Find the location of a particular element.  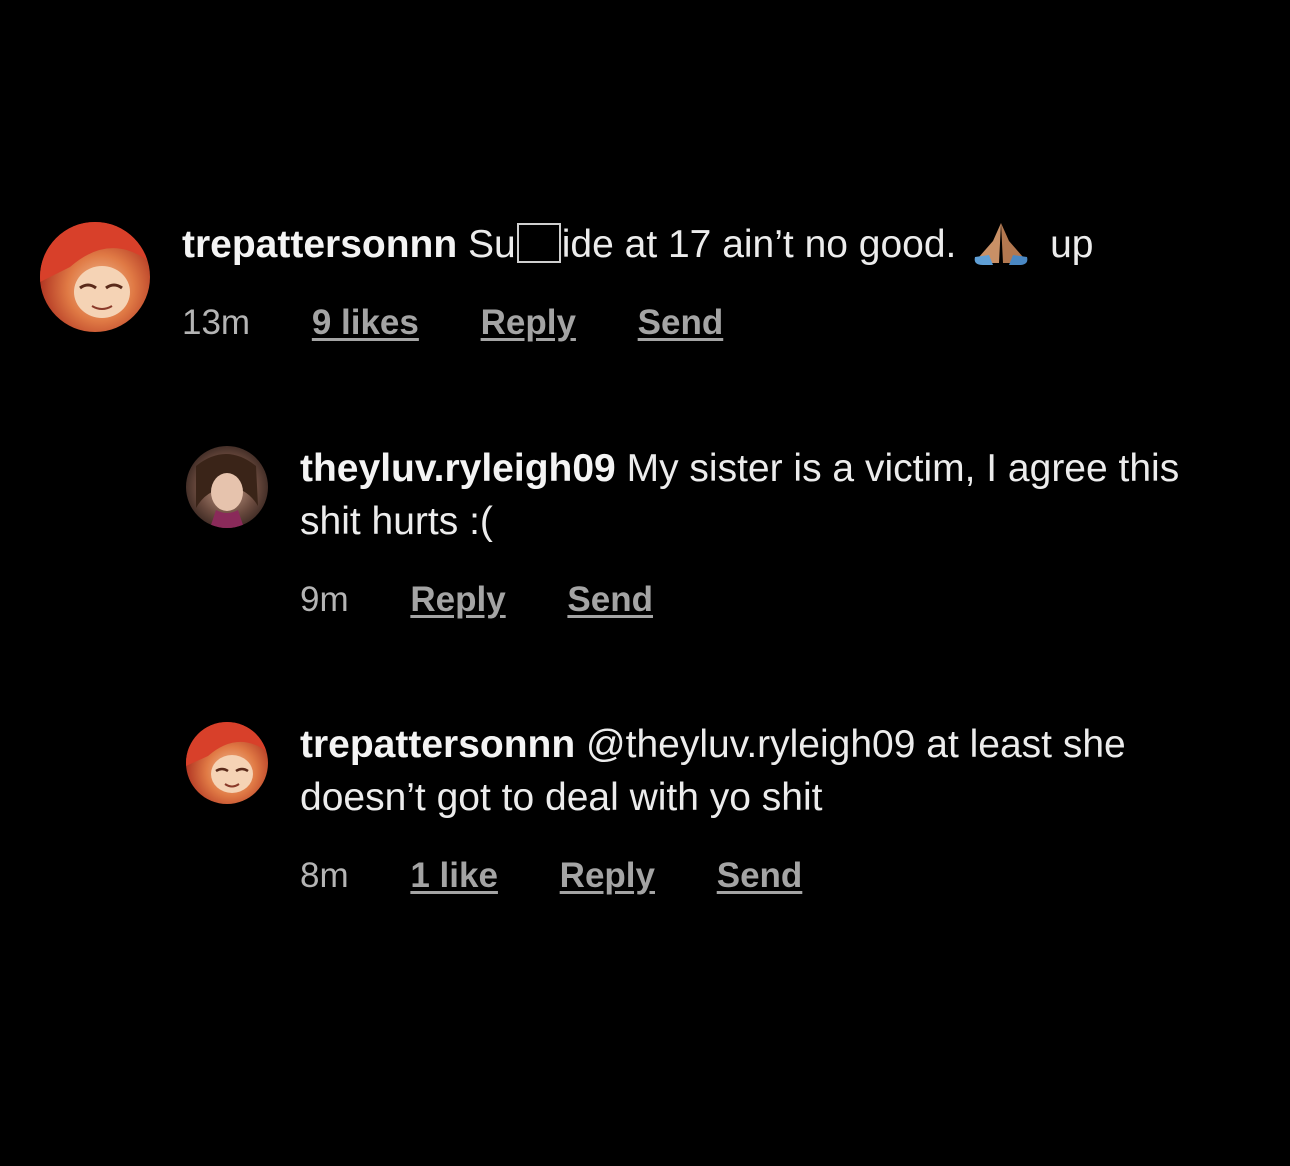

comment-text-tail: up is located at coordinates (1072, 244).